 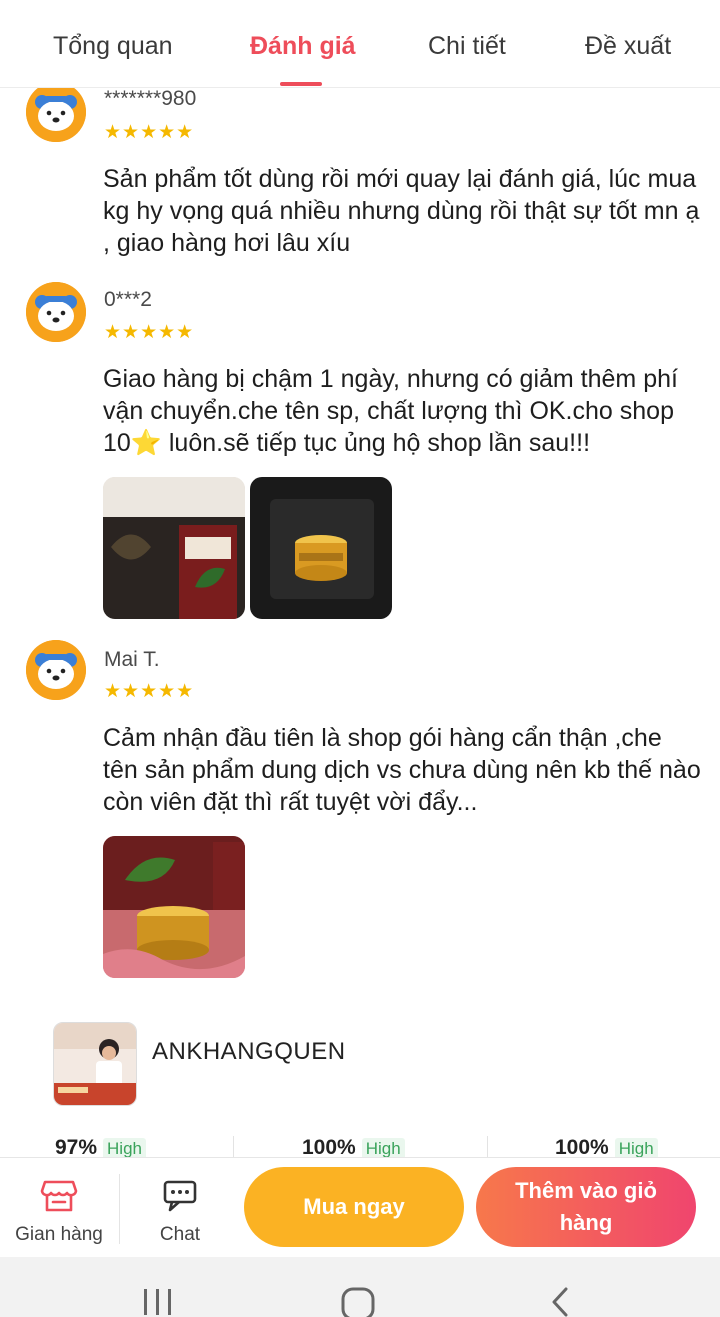 I want to click on product-jar-photo-icon, so click(x=321, y=548).